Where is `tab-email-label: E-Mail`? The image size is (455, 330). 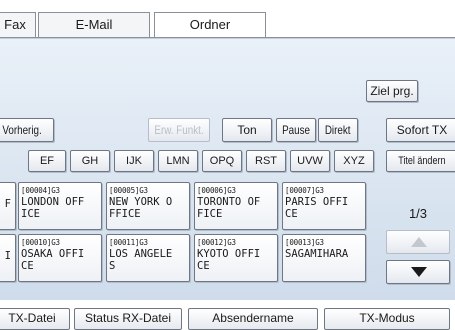
tab-email-label: E-Mail is located at coordinates (94, 24).